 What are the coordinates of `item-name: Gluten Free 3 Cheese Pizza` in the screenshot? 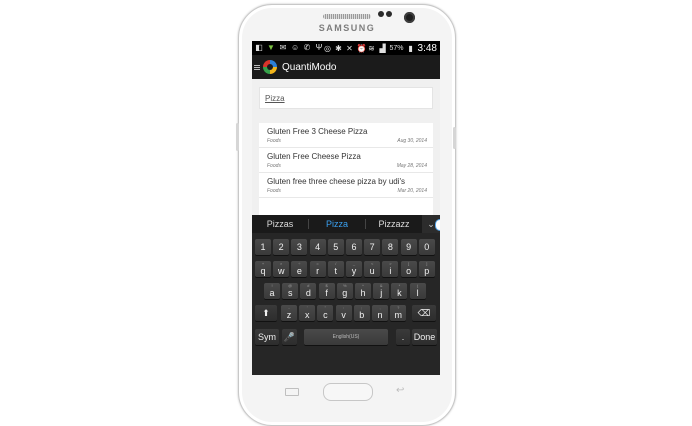 It's located at (317, 131).